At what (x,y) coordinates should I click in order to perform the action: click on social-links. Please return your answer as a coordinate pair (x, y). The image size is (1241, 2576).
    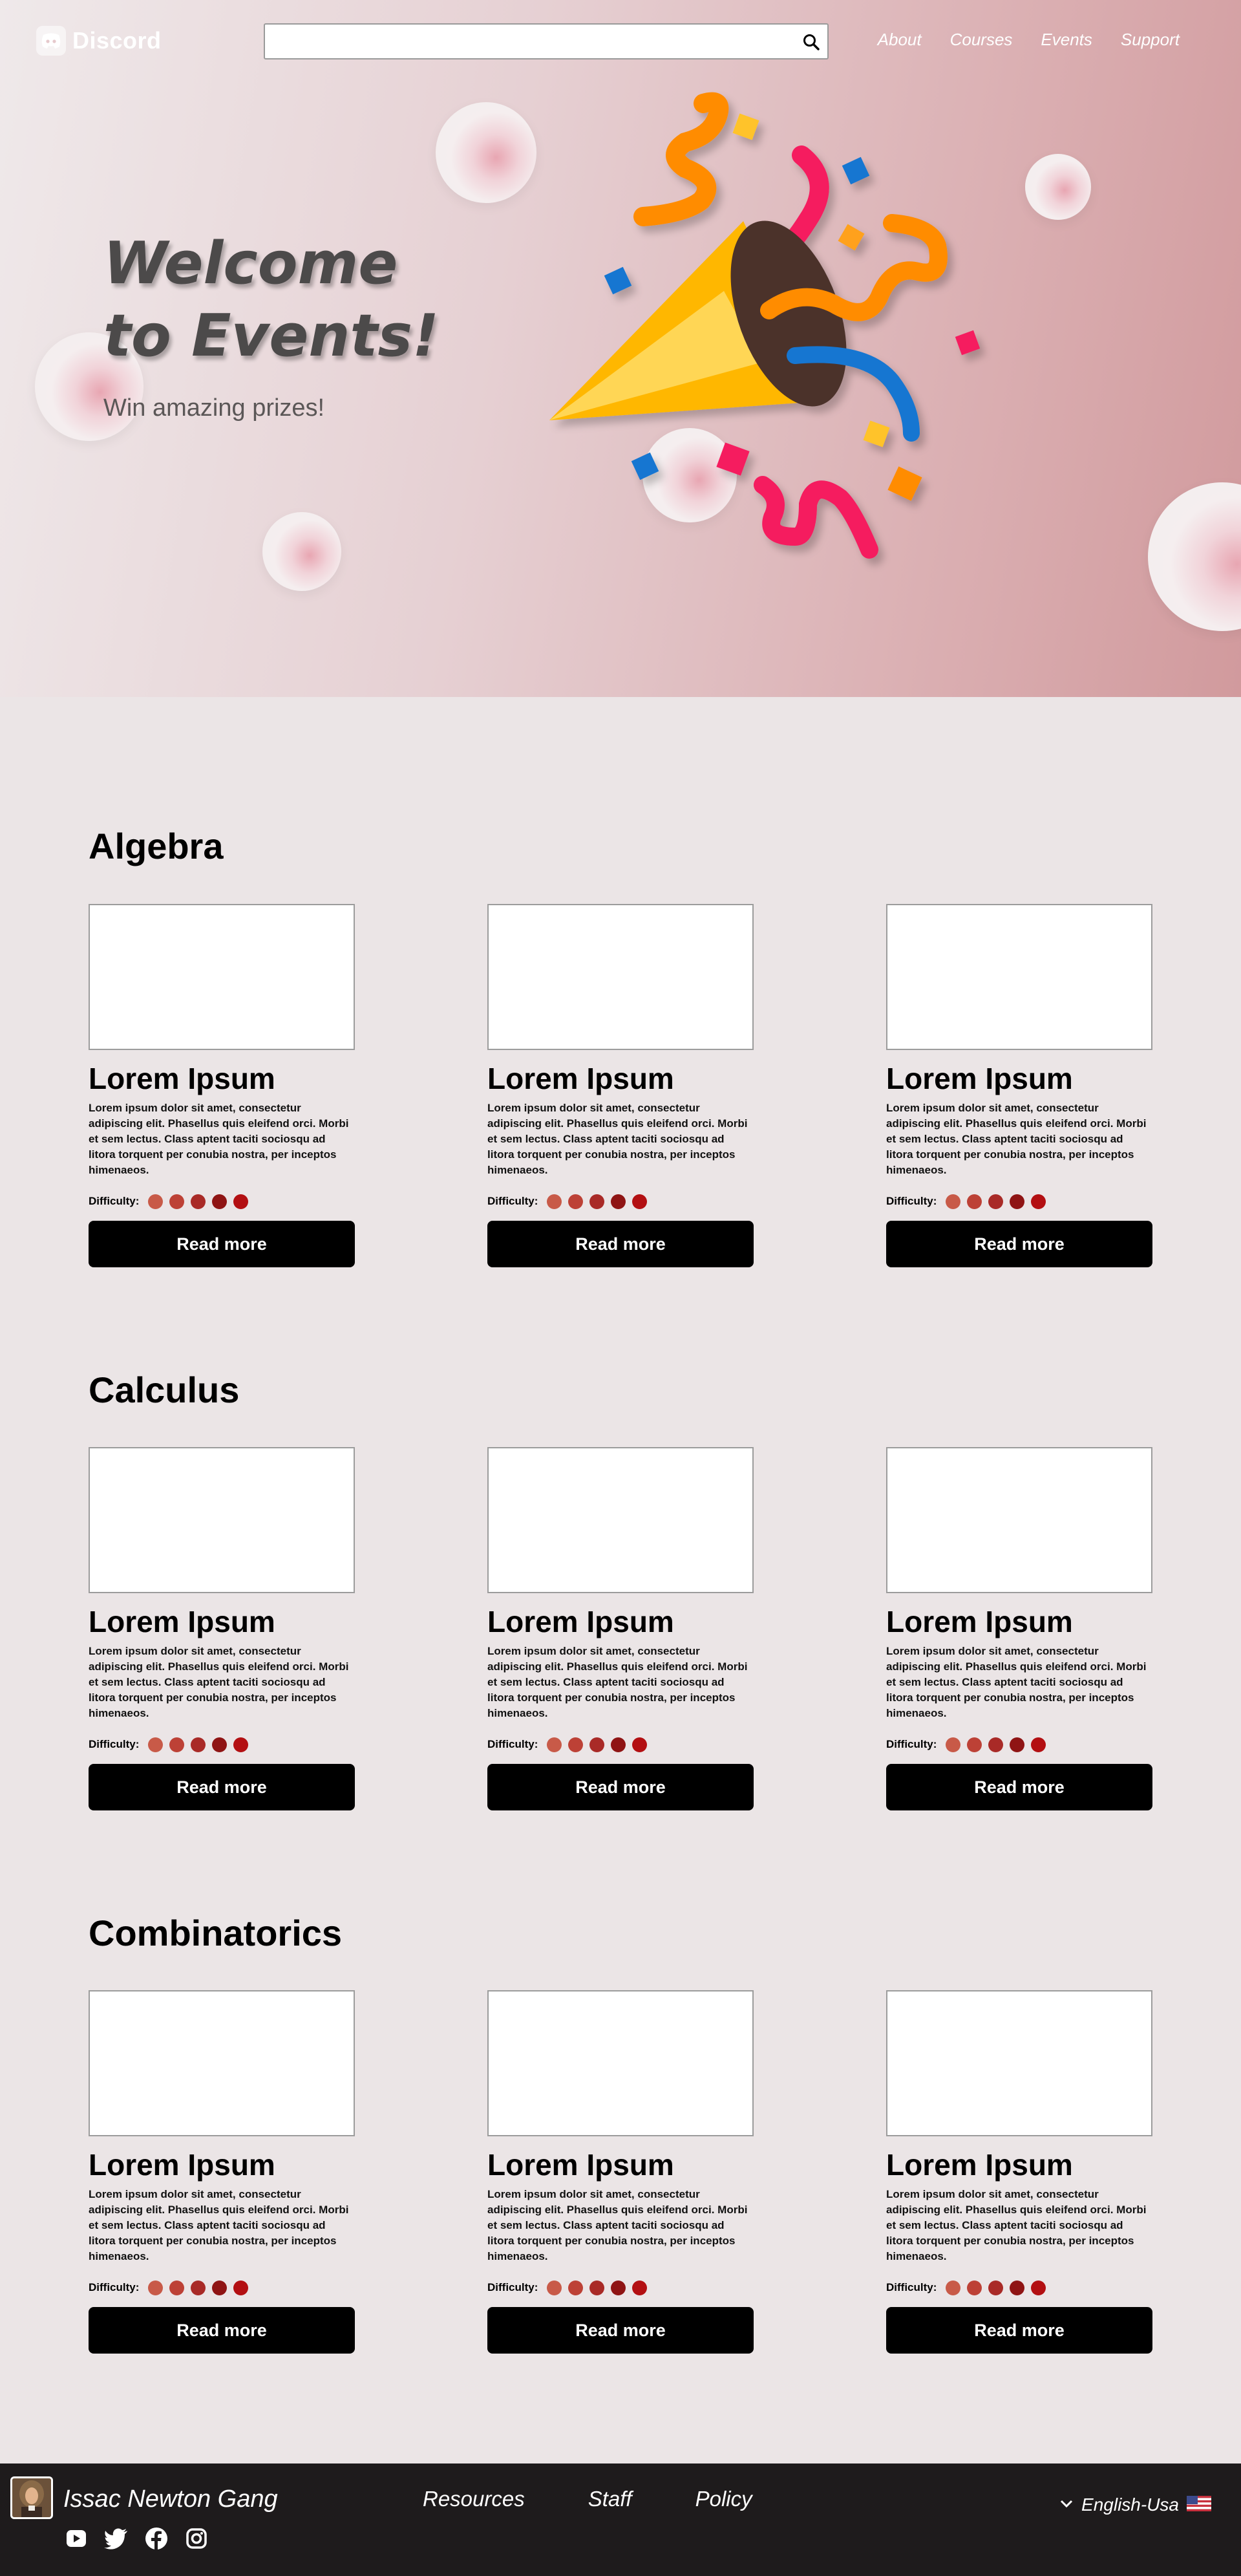
    Looking at the image, I should click on (136, 2538).